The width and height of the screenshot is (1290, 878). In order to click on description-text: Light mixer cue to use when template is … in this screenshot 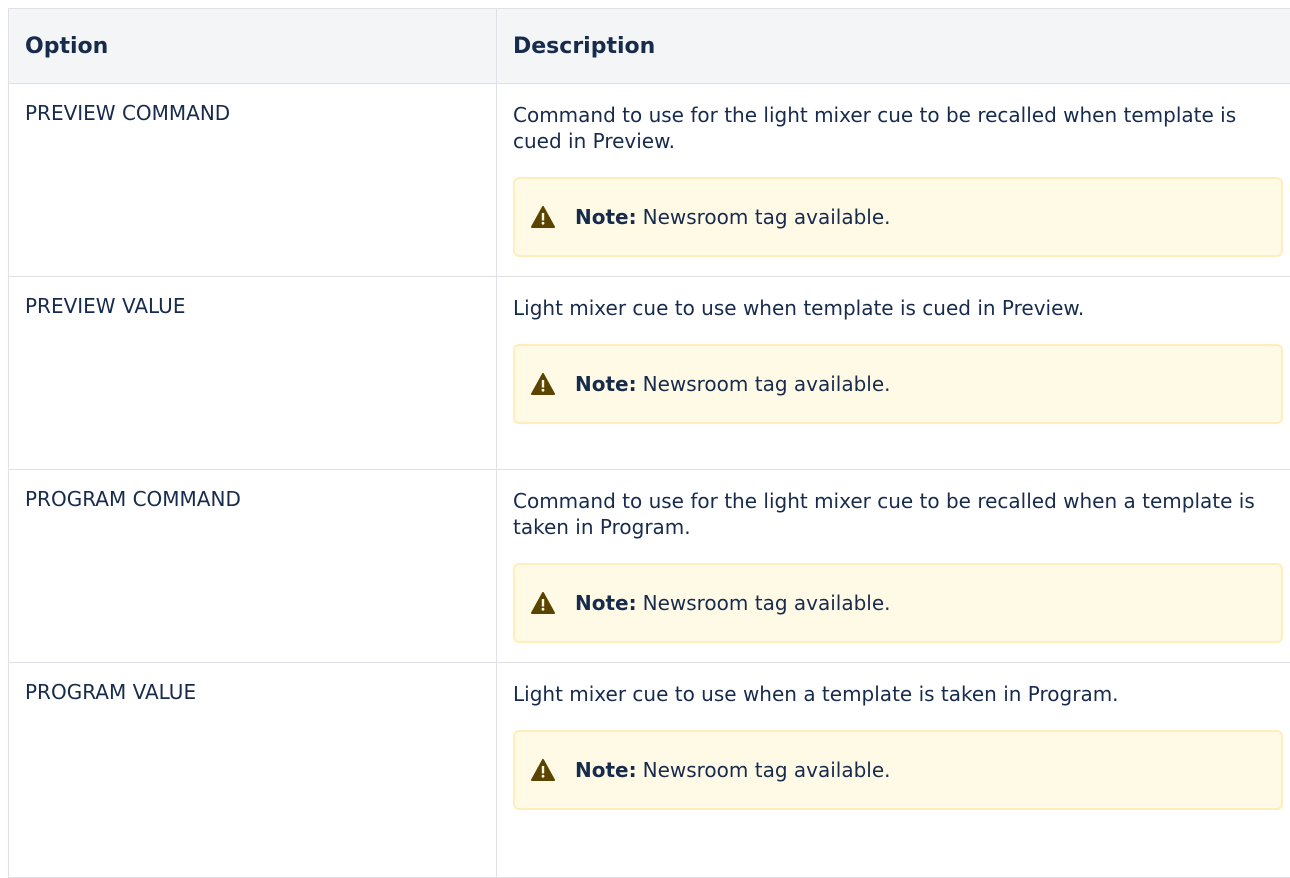, I will do `click(898, 308)`.